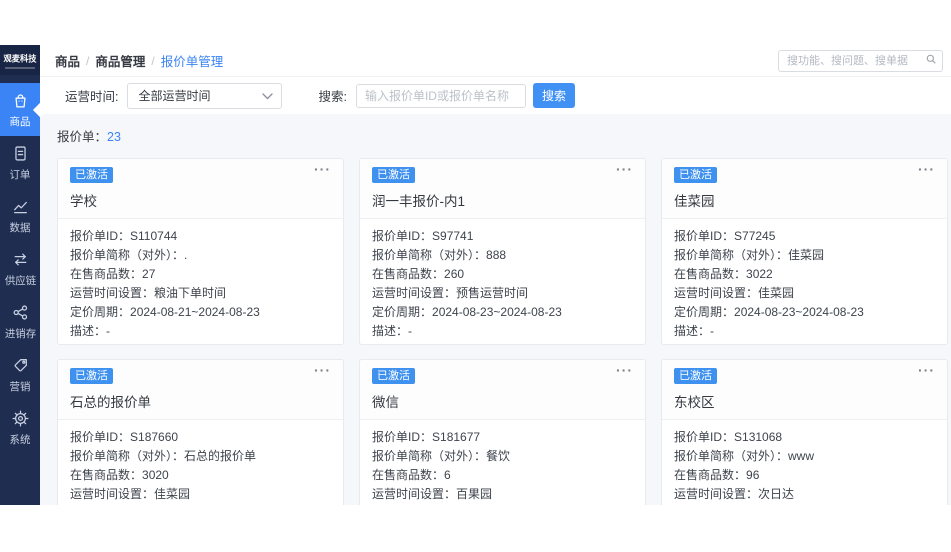 The height and width of the screenshot is (552, 951). I want to click on card-header: 已激活 ··· 微信, so click(502, 390).